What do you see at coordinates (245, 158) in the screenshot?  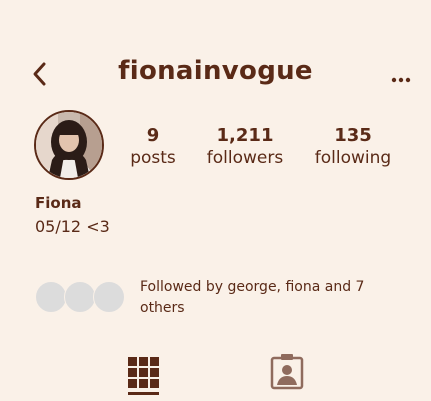 I see `followers-label: followers` at bounding box center [245, 158].